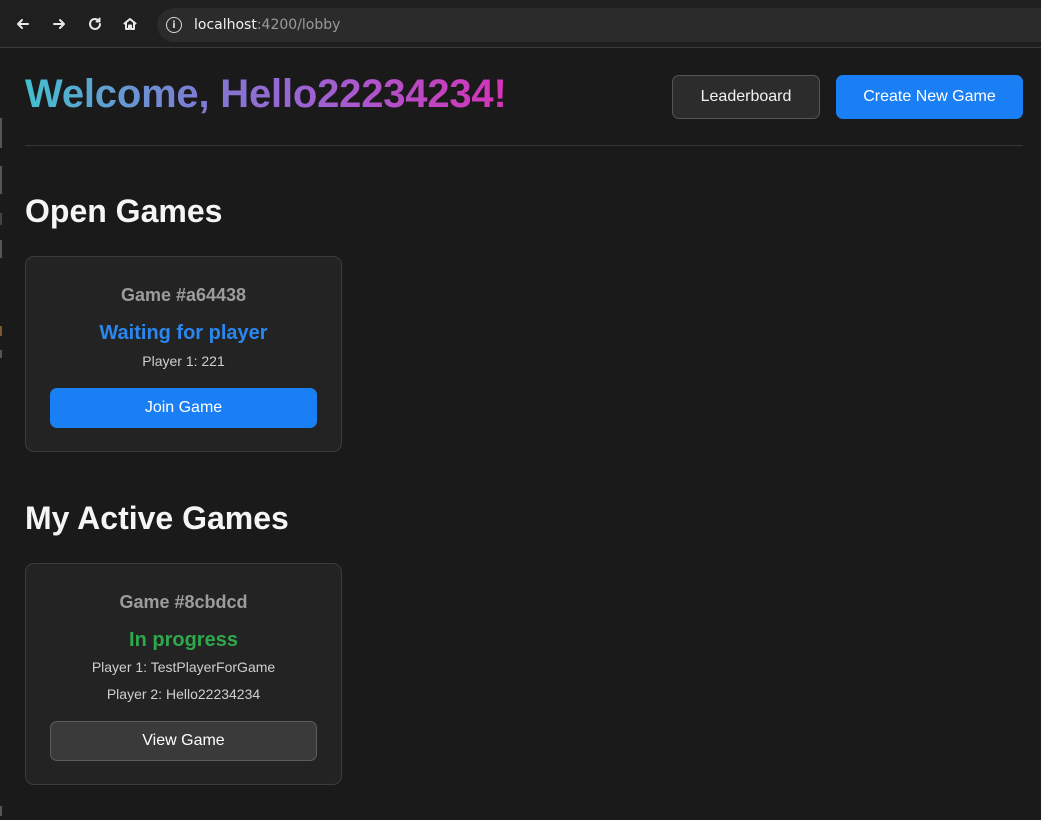 This screenshot has height=820, width=1041. I want to click on forward-icon, so click(59, 24).